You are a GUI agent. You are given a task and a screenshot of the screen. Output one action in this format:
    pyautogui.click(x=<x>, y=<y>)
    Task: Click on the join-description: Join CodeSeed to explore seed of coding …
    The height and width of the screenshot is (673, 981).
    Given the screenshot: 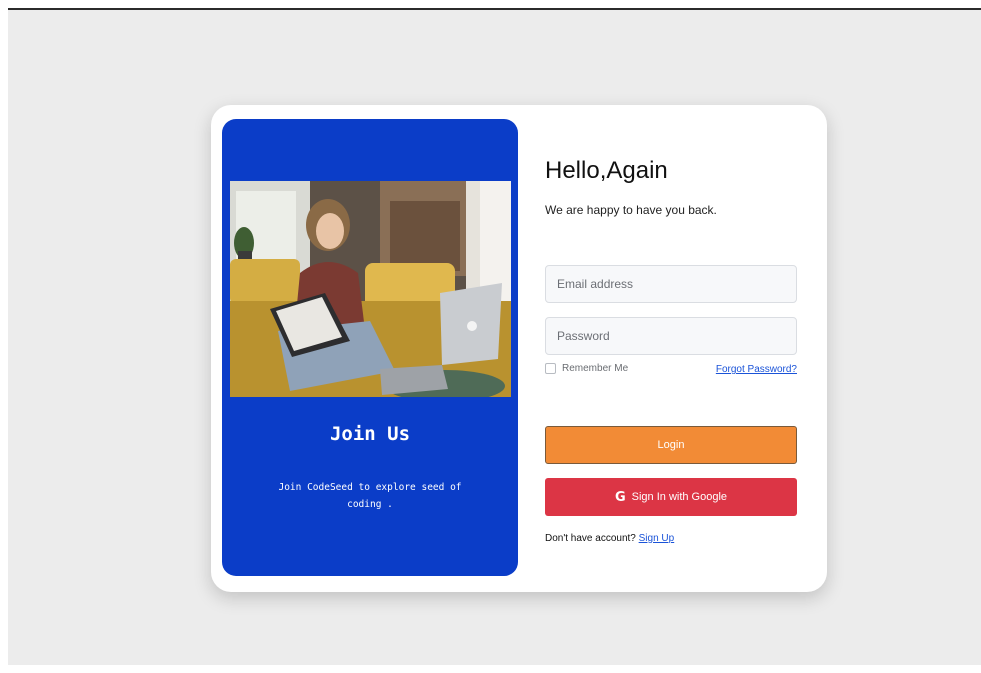 What is the action you would take?
    pyautogui.click(x=370, y=496)
    